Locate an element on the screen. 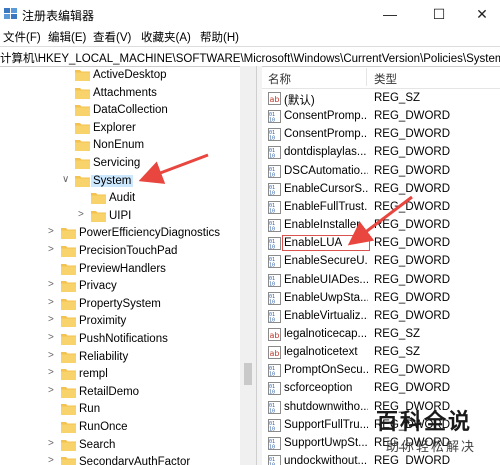 This screenshot has height=465, width=500. column-header-type: 类型 is located at coordinates (385, 79).